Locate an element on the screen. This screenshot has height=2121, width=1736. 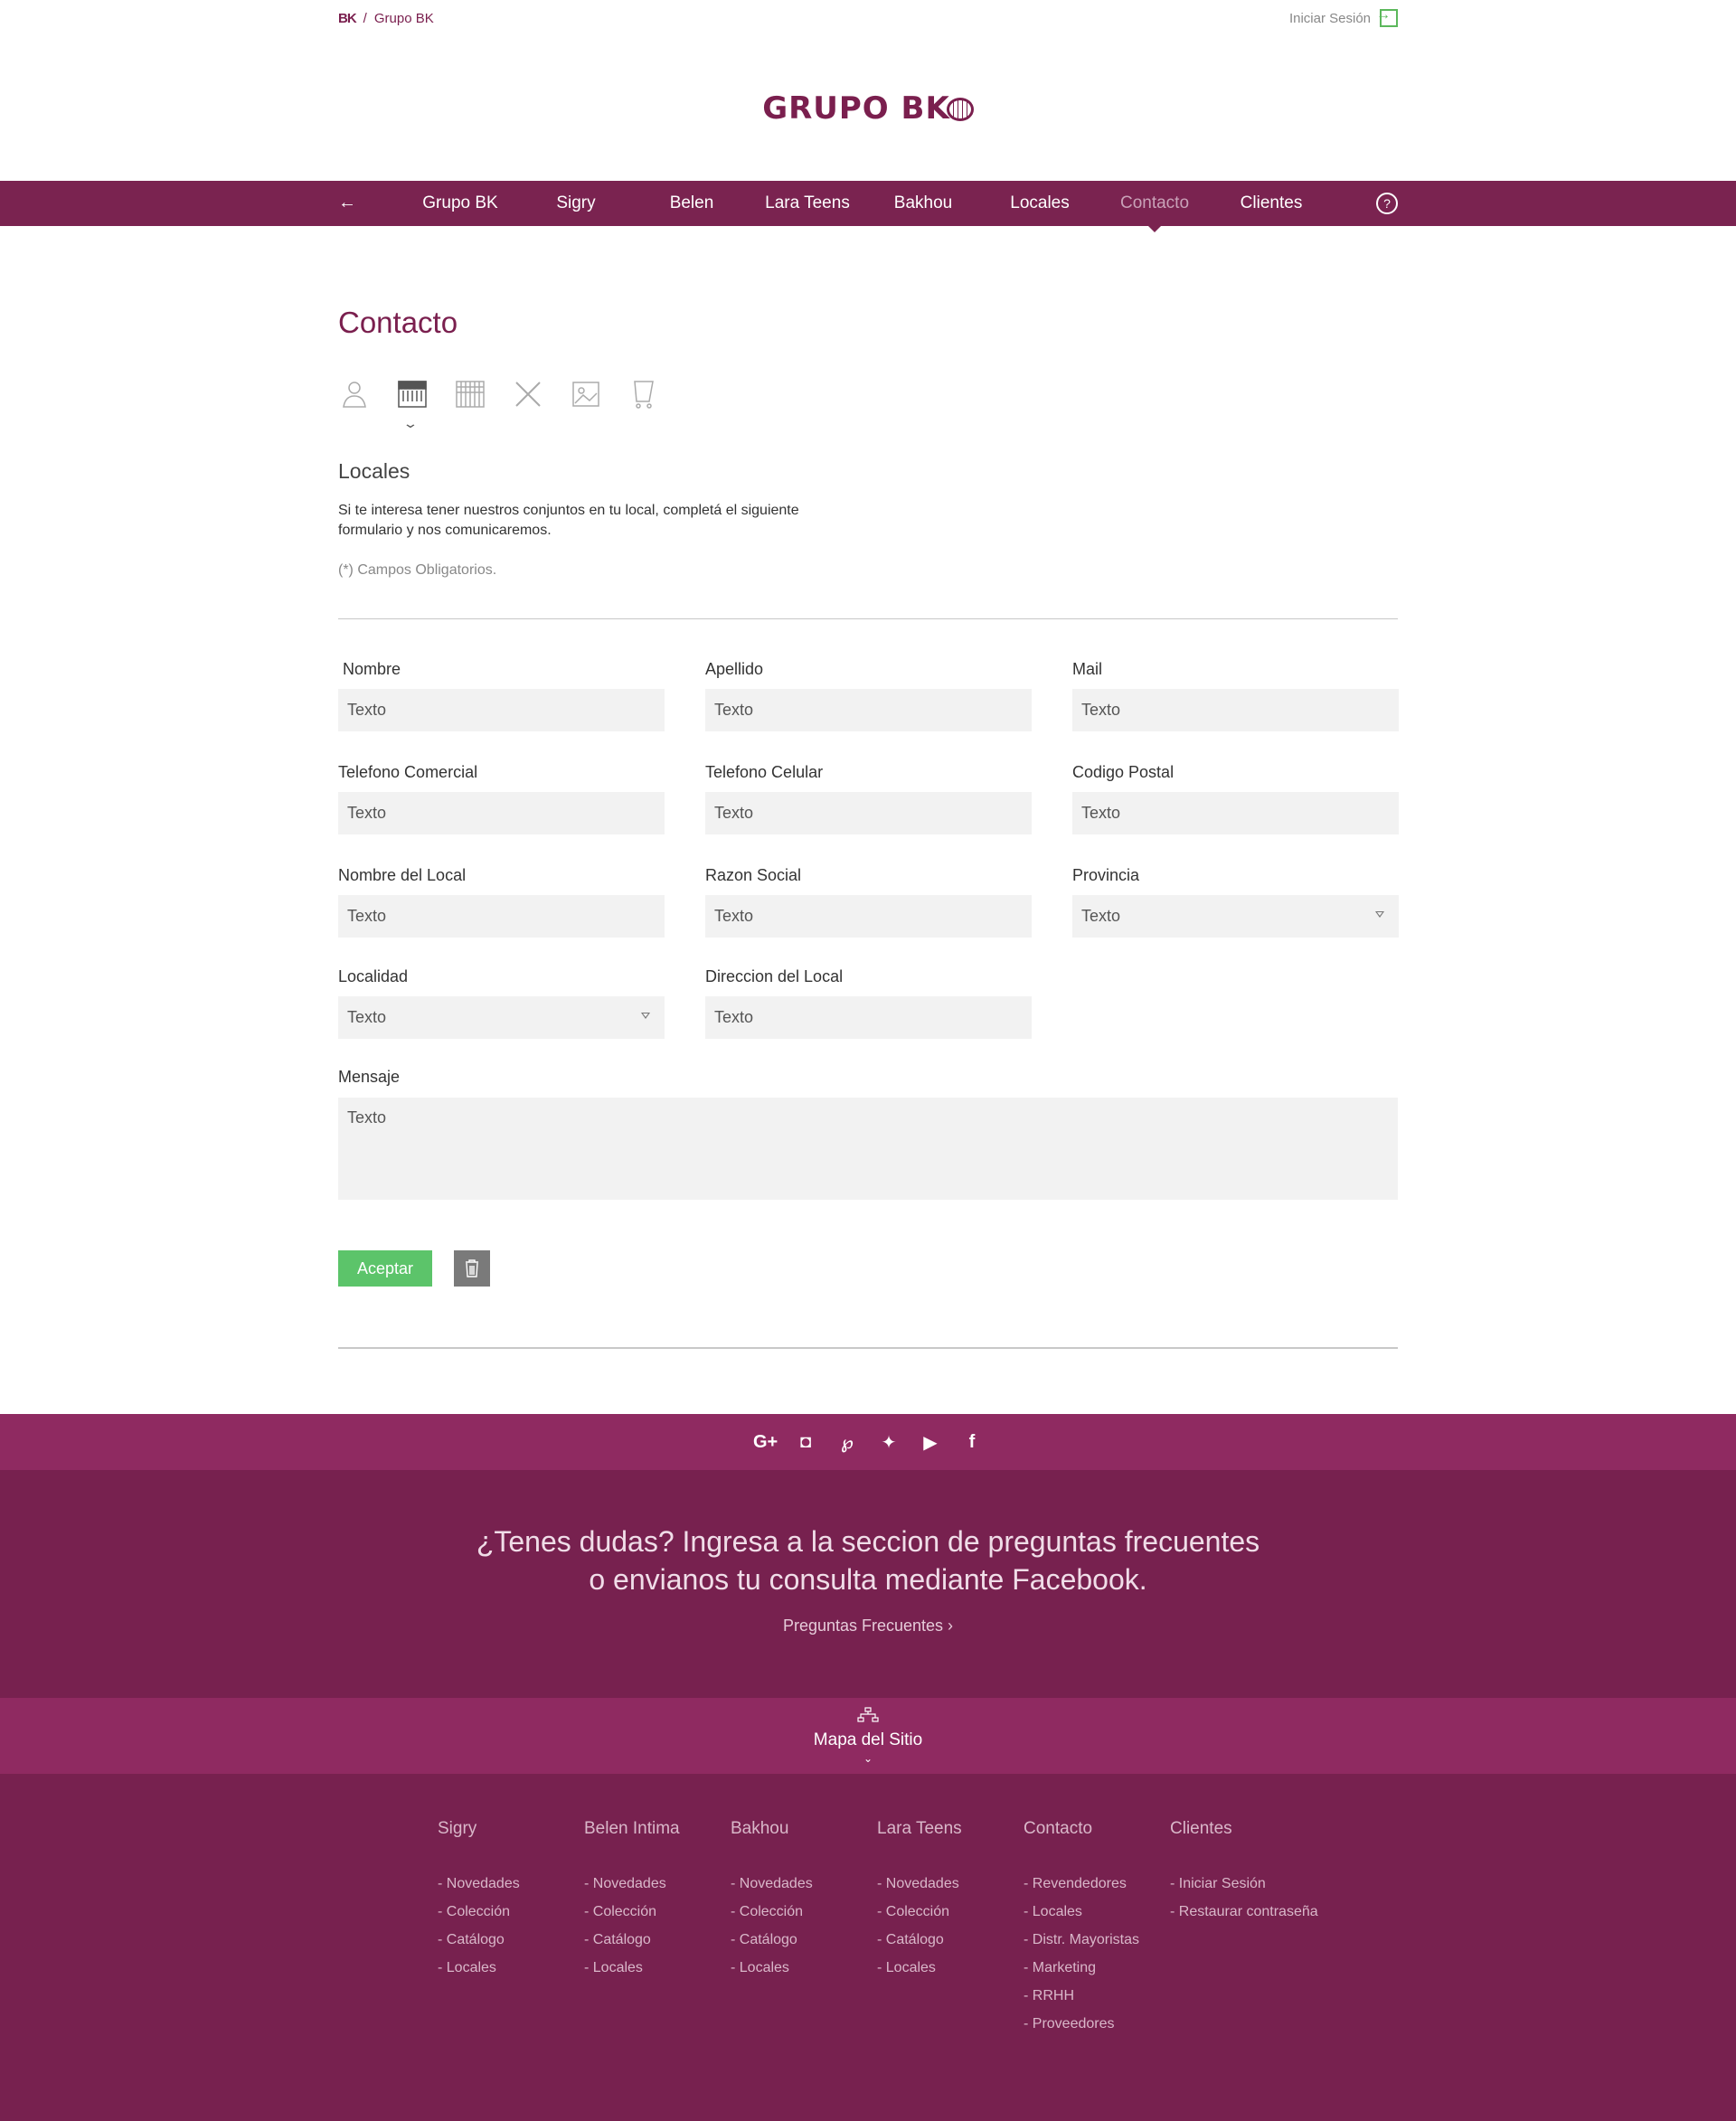
back-arrow-icon: ← is located at coordinates (347, 203).